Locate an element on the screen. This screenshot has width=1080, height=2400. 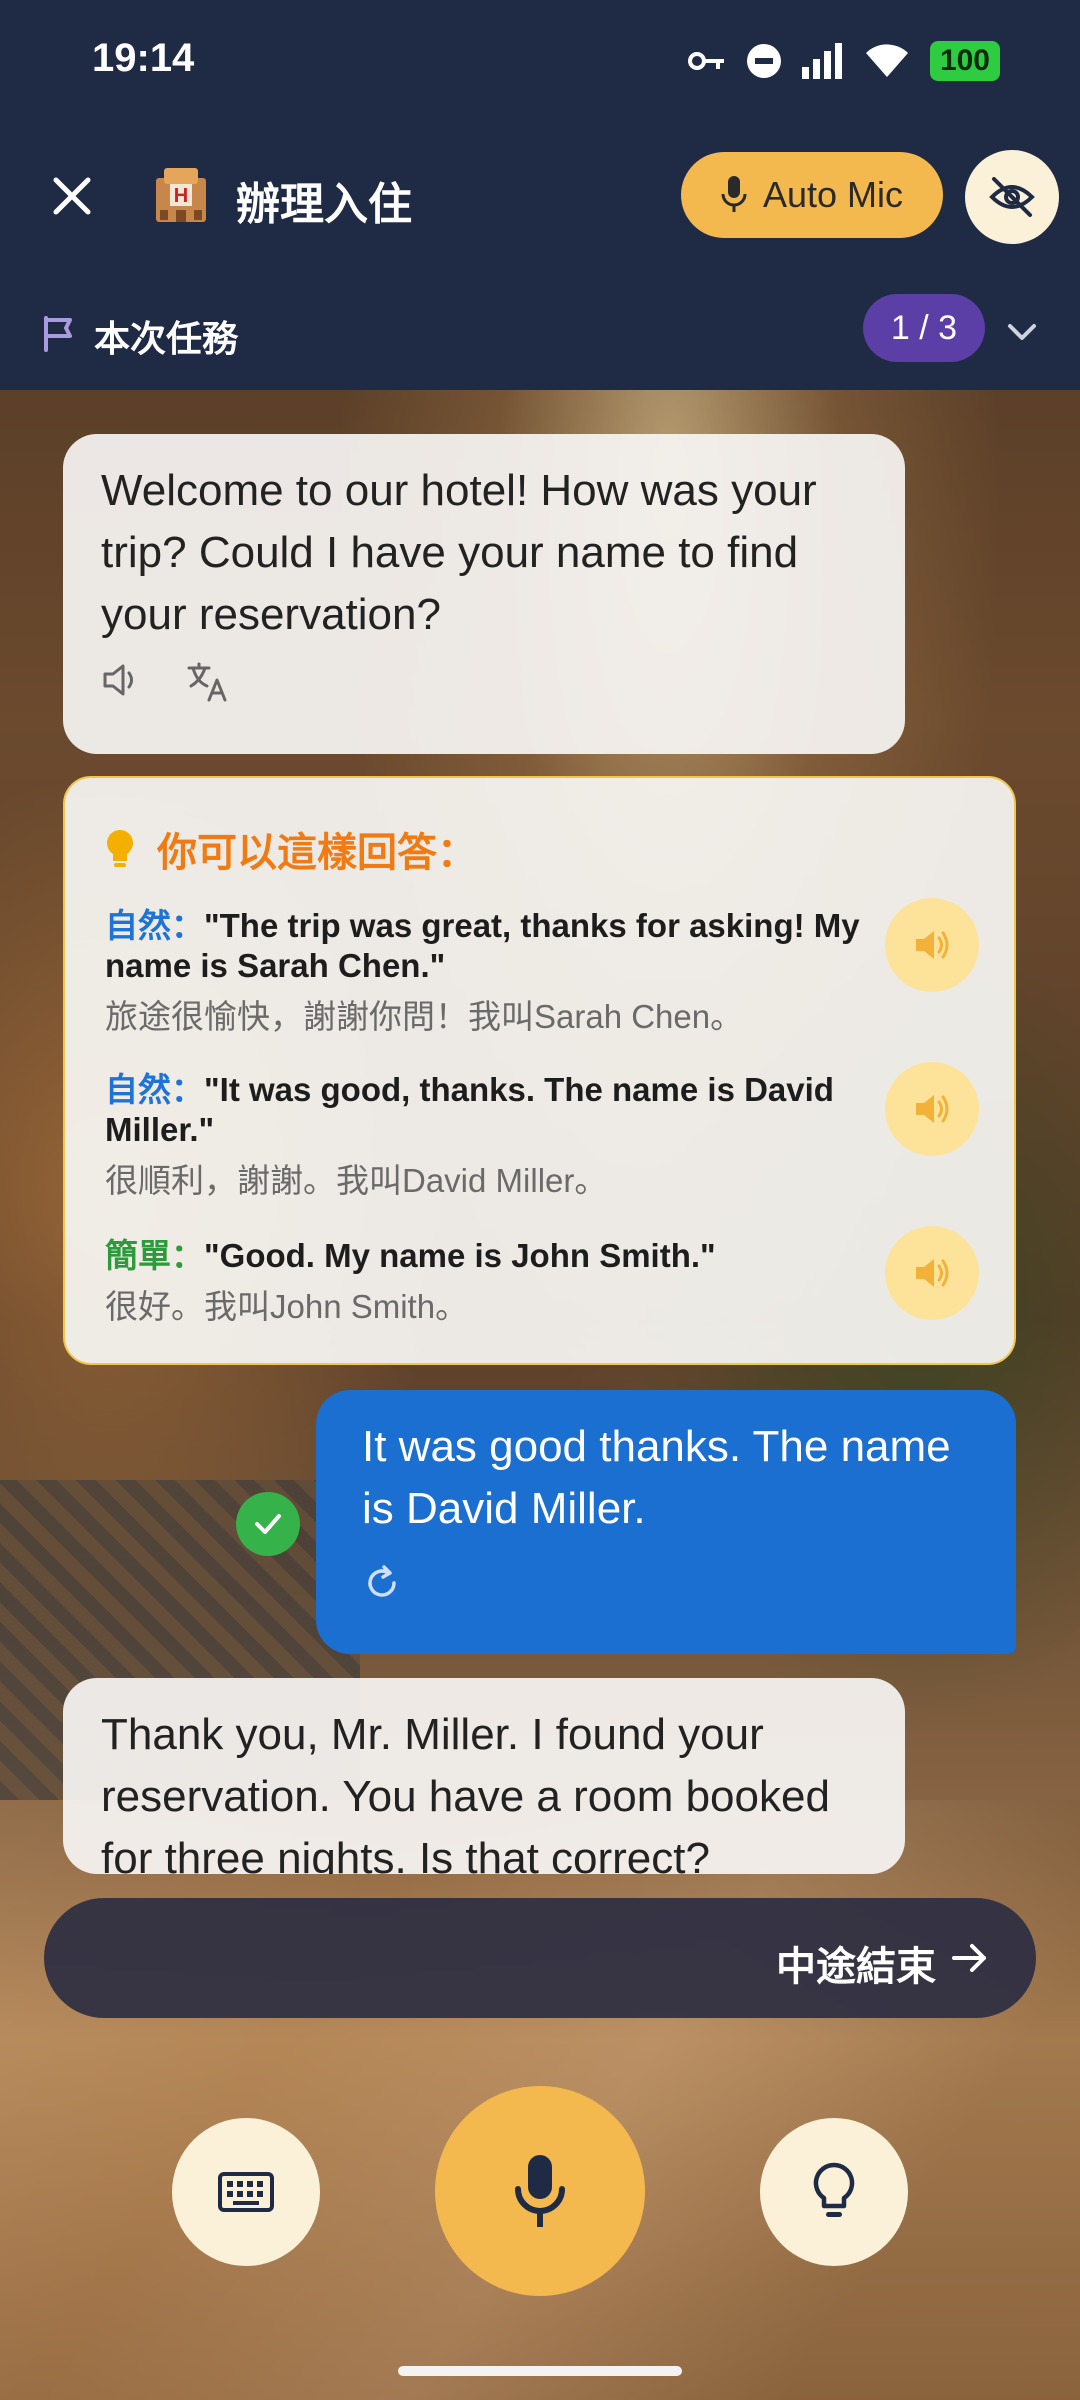
checkmark-icon is located at coordinates (268, 1524).